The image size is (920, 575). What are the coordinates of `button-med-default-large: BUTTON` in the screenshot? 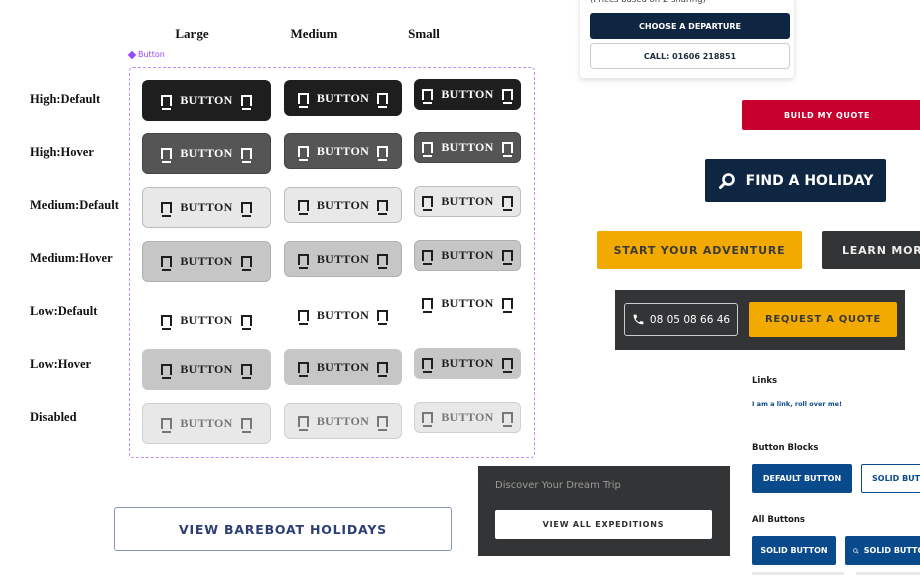 It's located at (206, 207).